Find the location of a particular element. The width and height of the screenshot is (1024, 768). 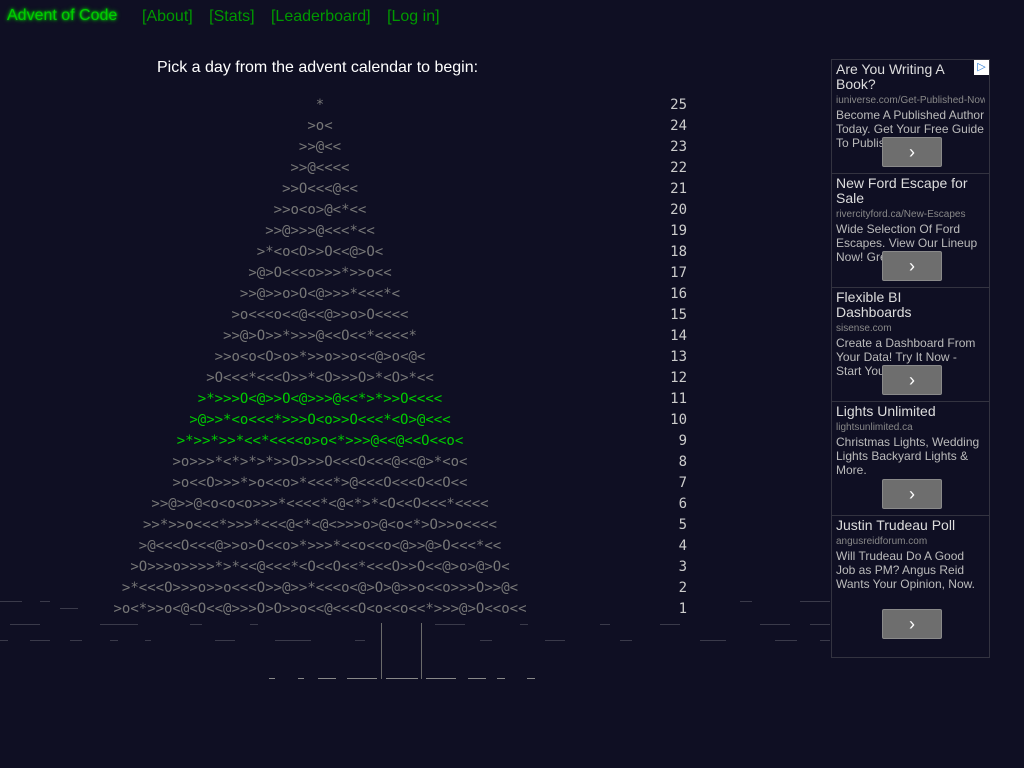

ad-title-link: Justin Trudeau Poll is located at coordinates (910, 525).